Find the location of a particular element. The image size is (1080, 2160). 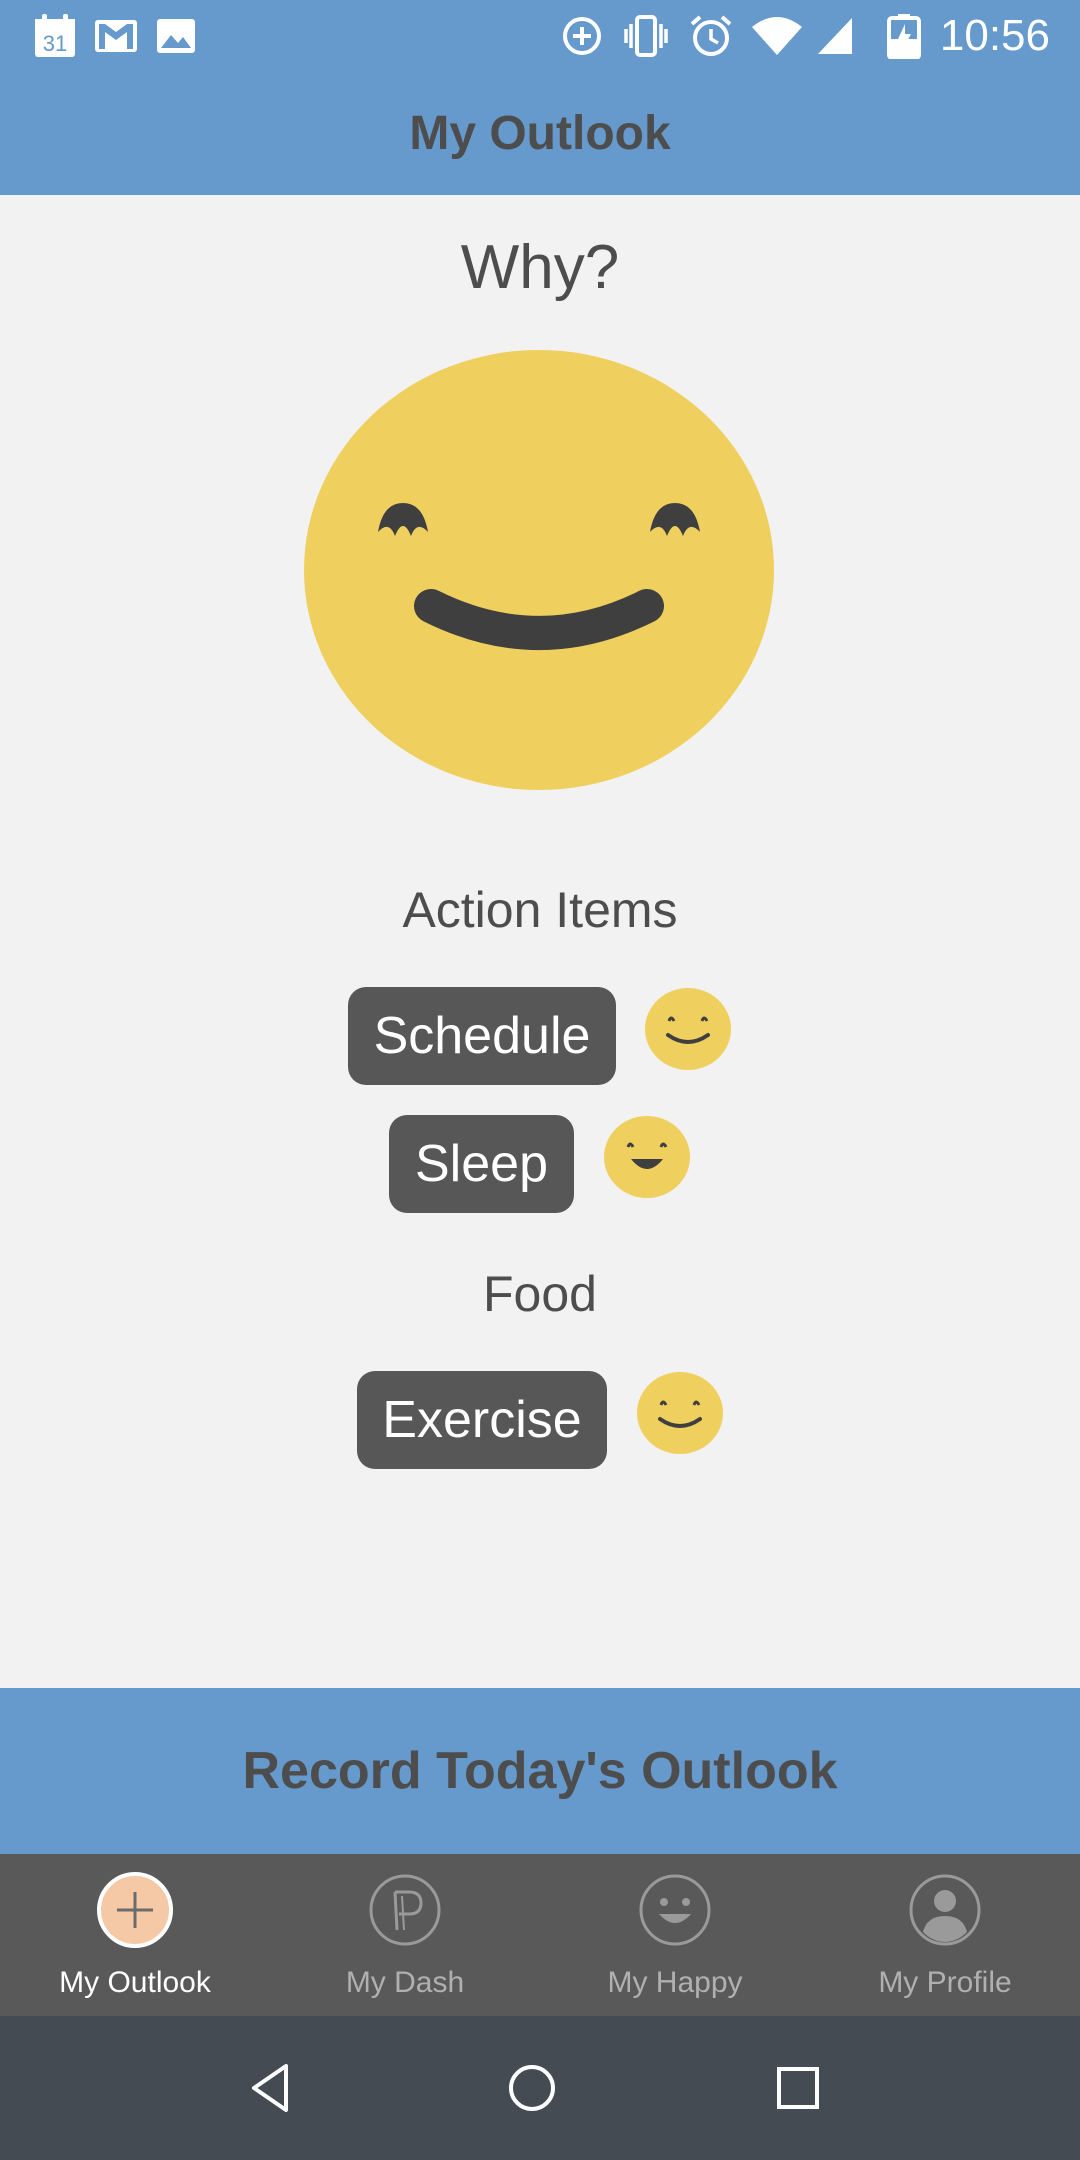

calendar-day: 31 is located at coordinates (55, 43).